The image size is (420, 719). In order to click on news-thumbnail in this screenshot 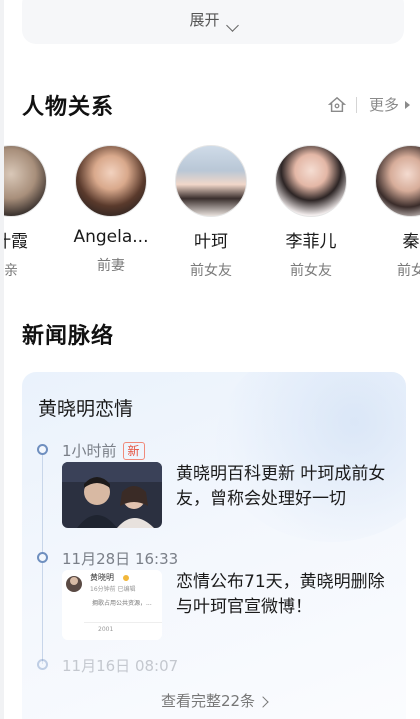, I will do `click(112, 495)`.